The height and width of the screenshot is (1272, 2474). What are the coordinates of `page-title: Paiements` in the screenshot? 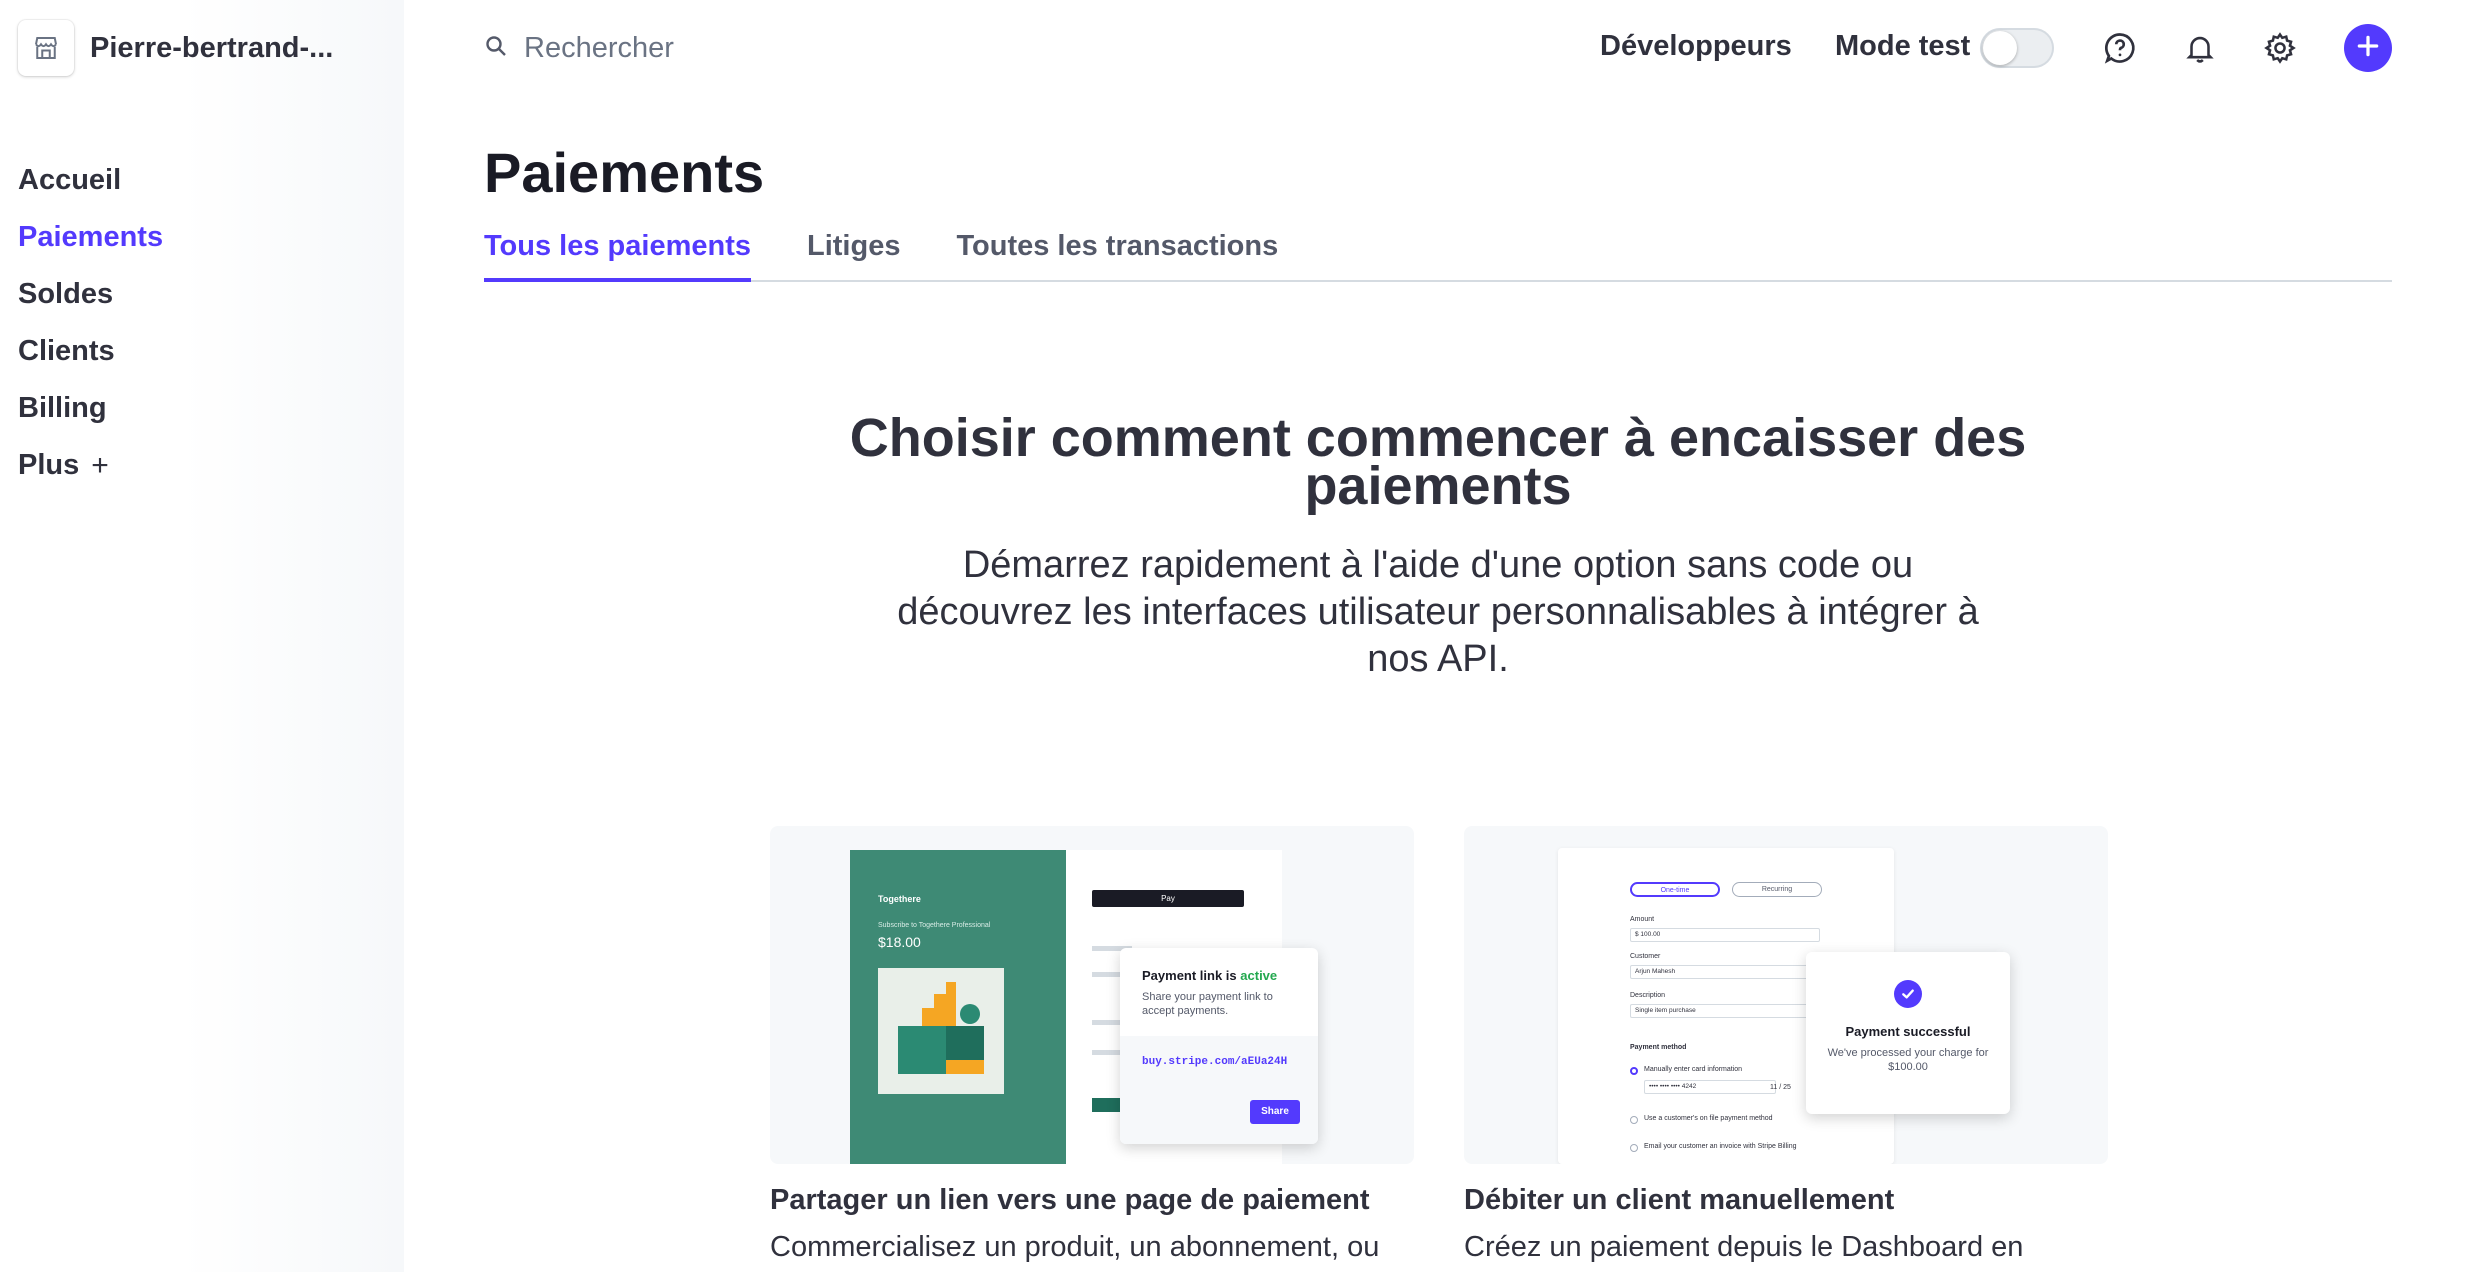 It's located at (624, 172).